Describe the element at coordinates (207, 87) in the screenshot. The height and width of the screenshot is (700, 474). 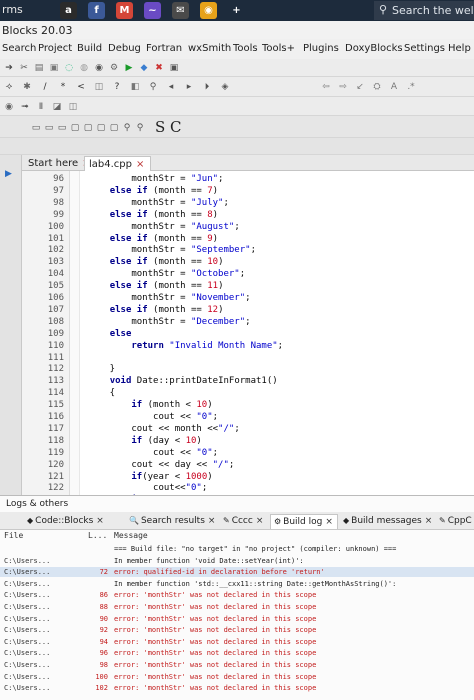
I see `toolbar-icon: ⏵` at that location.